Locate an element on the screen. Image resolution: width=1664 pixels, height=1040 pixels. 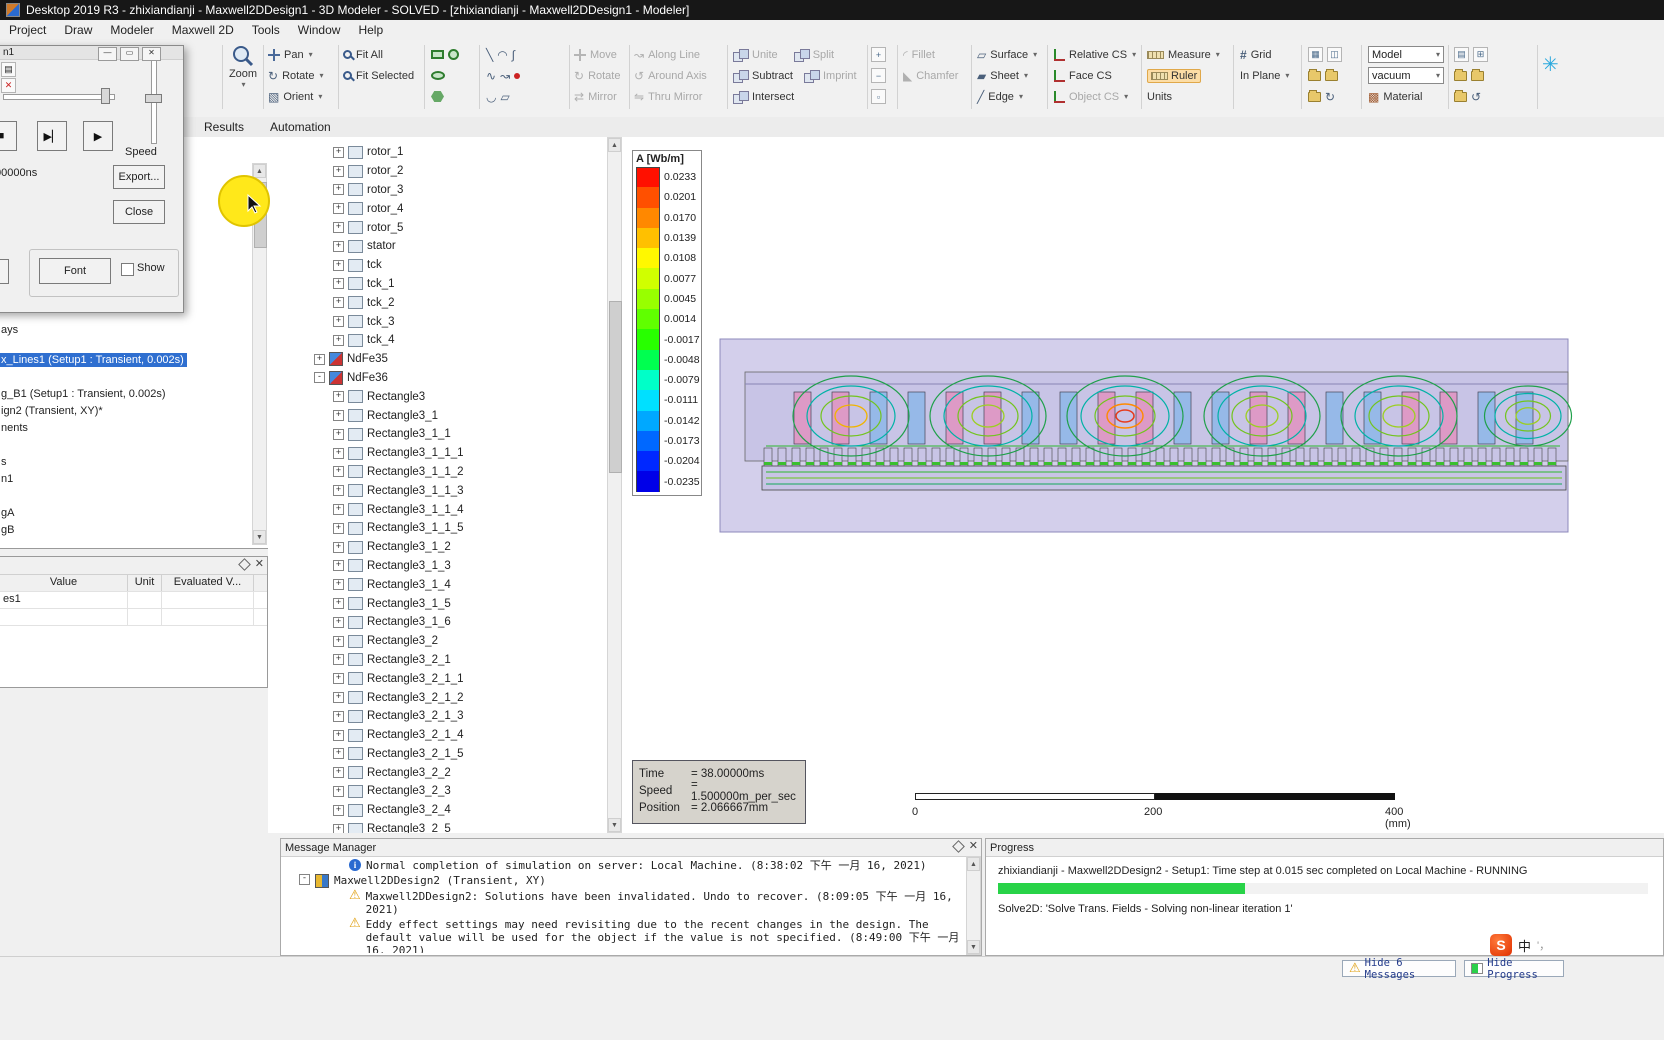
model-tree-item: + Rectangle3_2_1 is located at coordinates (437, 660).